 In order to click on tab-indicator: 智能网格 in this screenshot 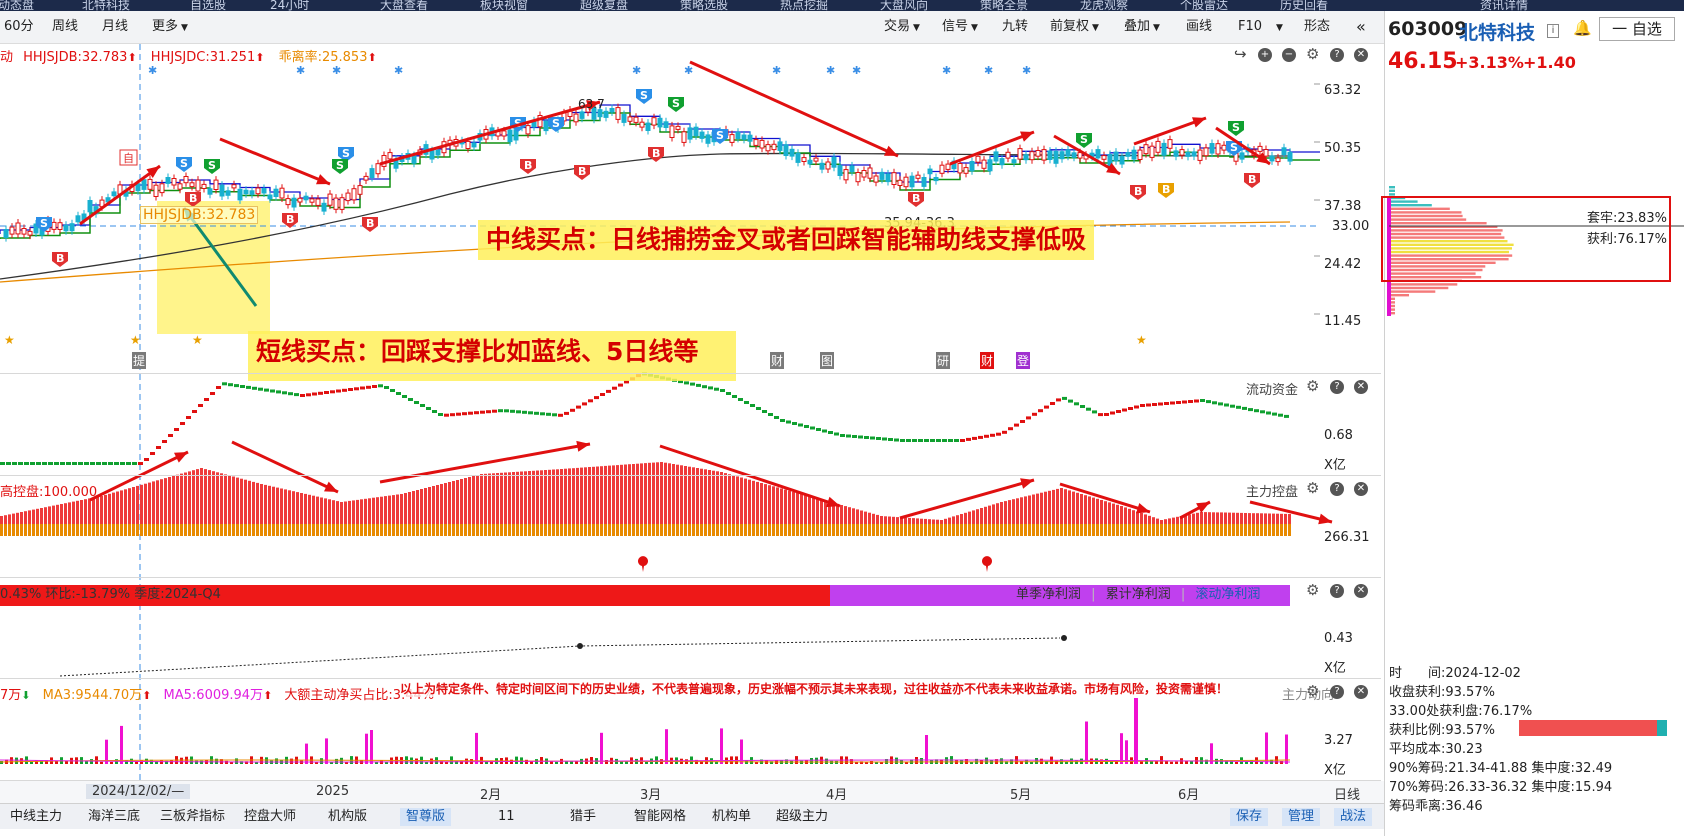, I will do `click(660, 817)`.